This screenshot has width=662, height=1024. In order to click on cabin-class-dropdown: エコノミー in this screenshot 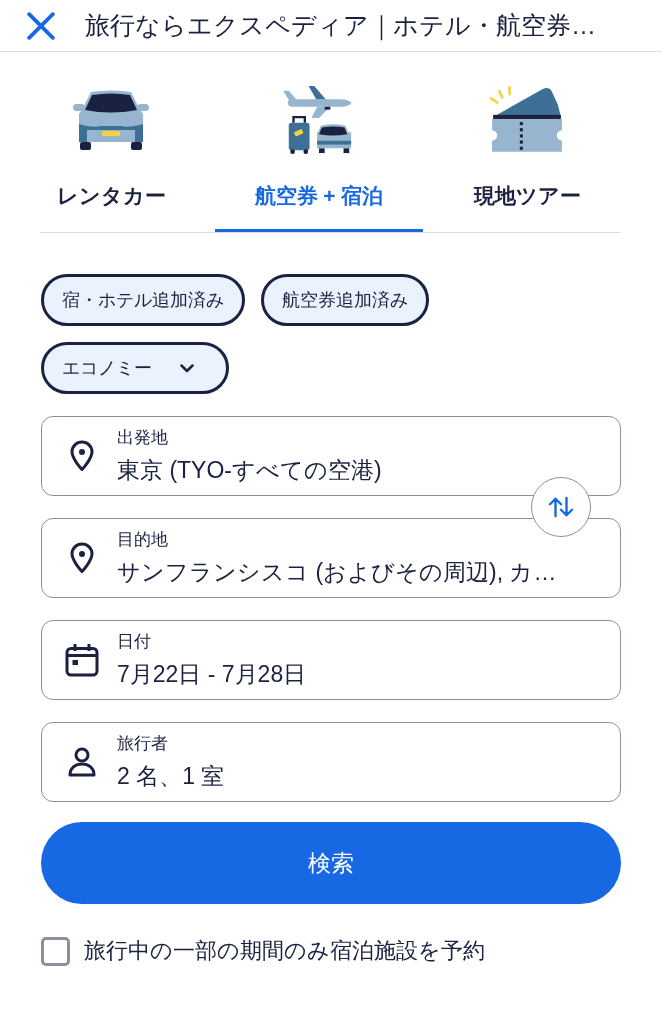, I will do `click(135, 368)`.